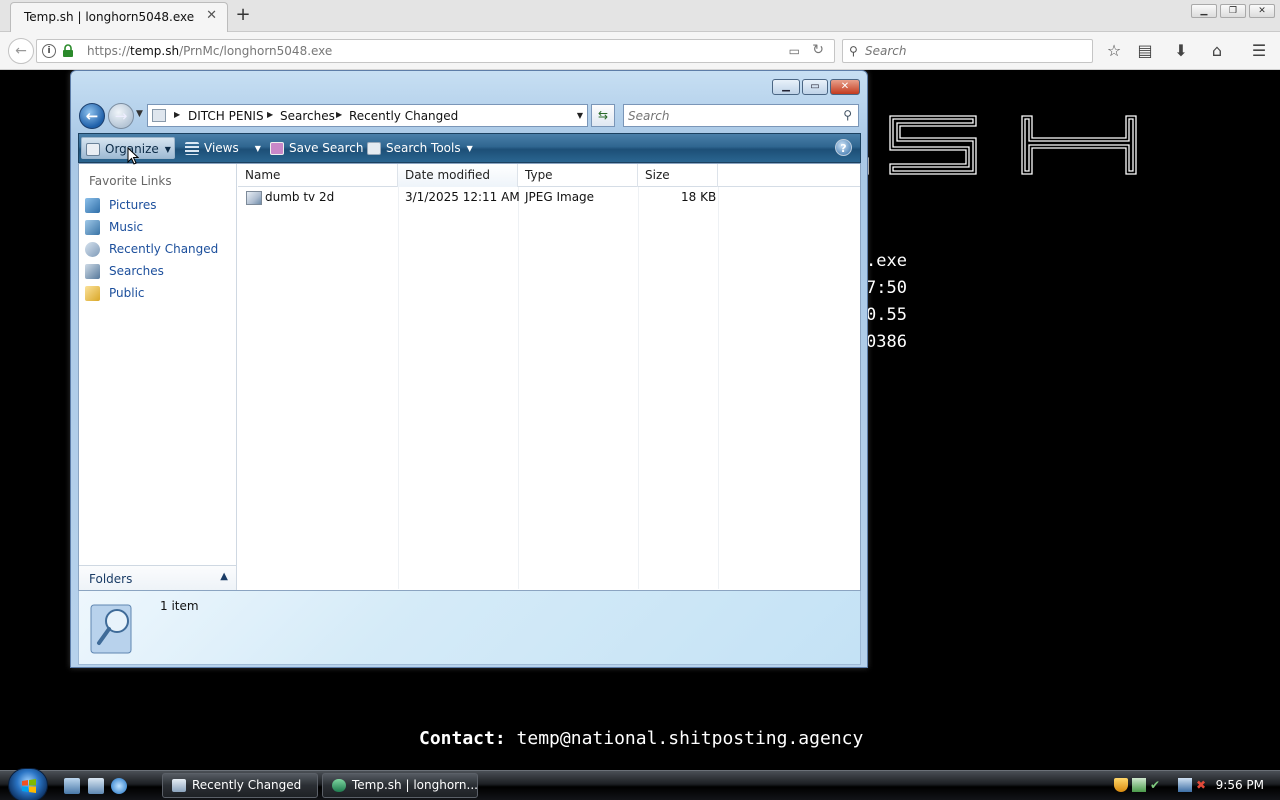 Image resolution: width=1280 pixels, height=800 pixels. Describe the element at coordinates (1217, 51) in the screenshot. I see `home-icon: ⌂` at that location.